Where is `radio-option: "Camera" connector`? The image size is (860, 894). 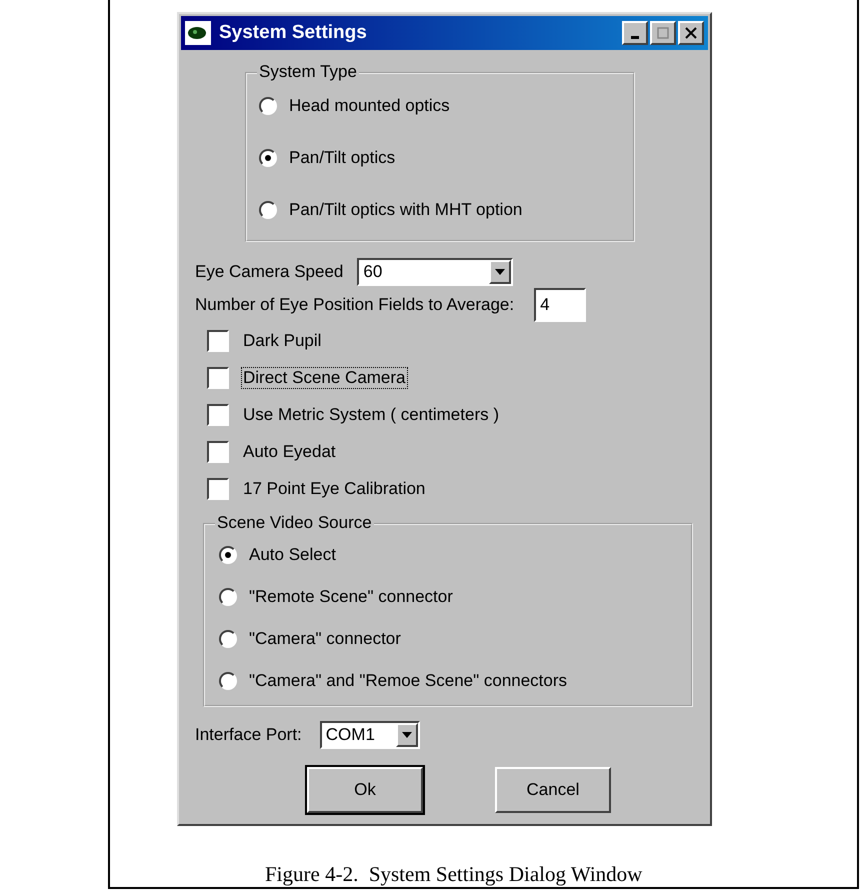
radio-option: "Camera" connector is located at coordinates (448, 639).